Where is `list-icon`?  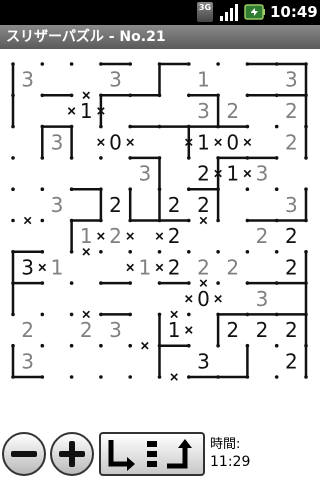 list-icon is located at coordinates (152, 454).